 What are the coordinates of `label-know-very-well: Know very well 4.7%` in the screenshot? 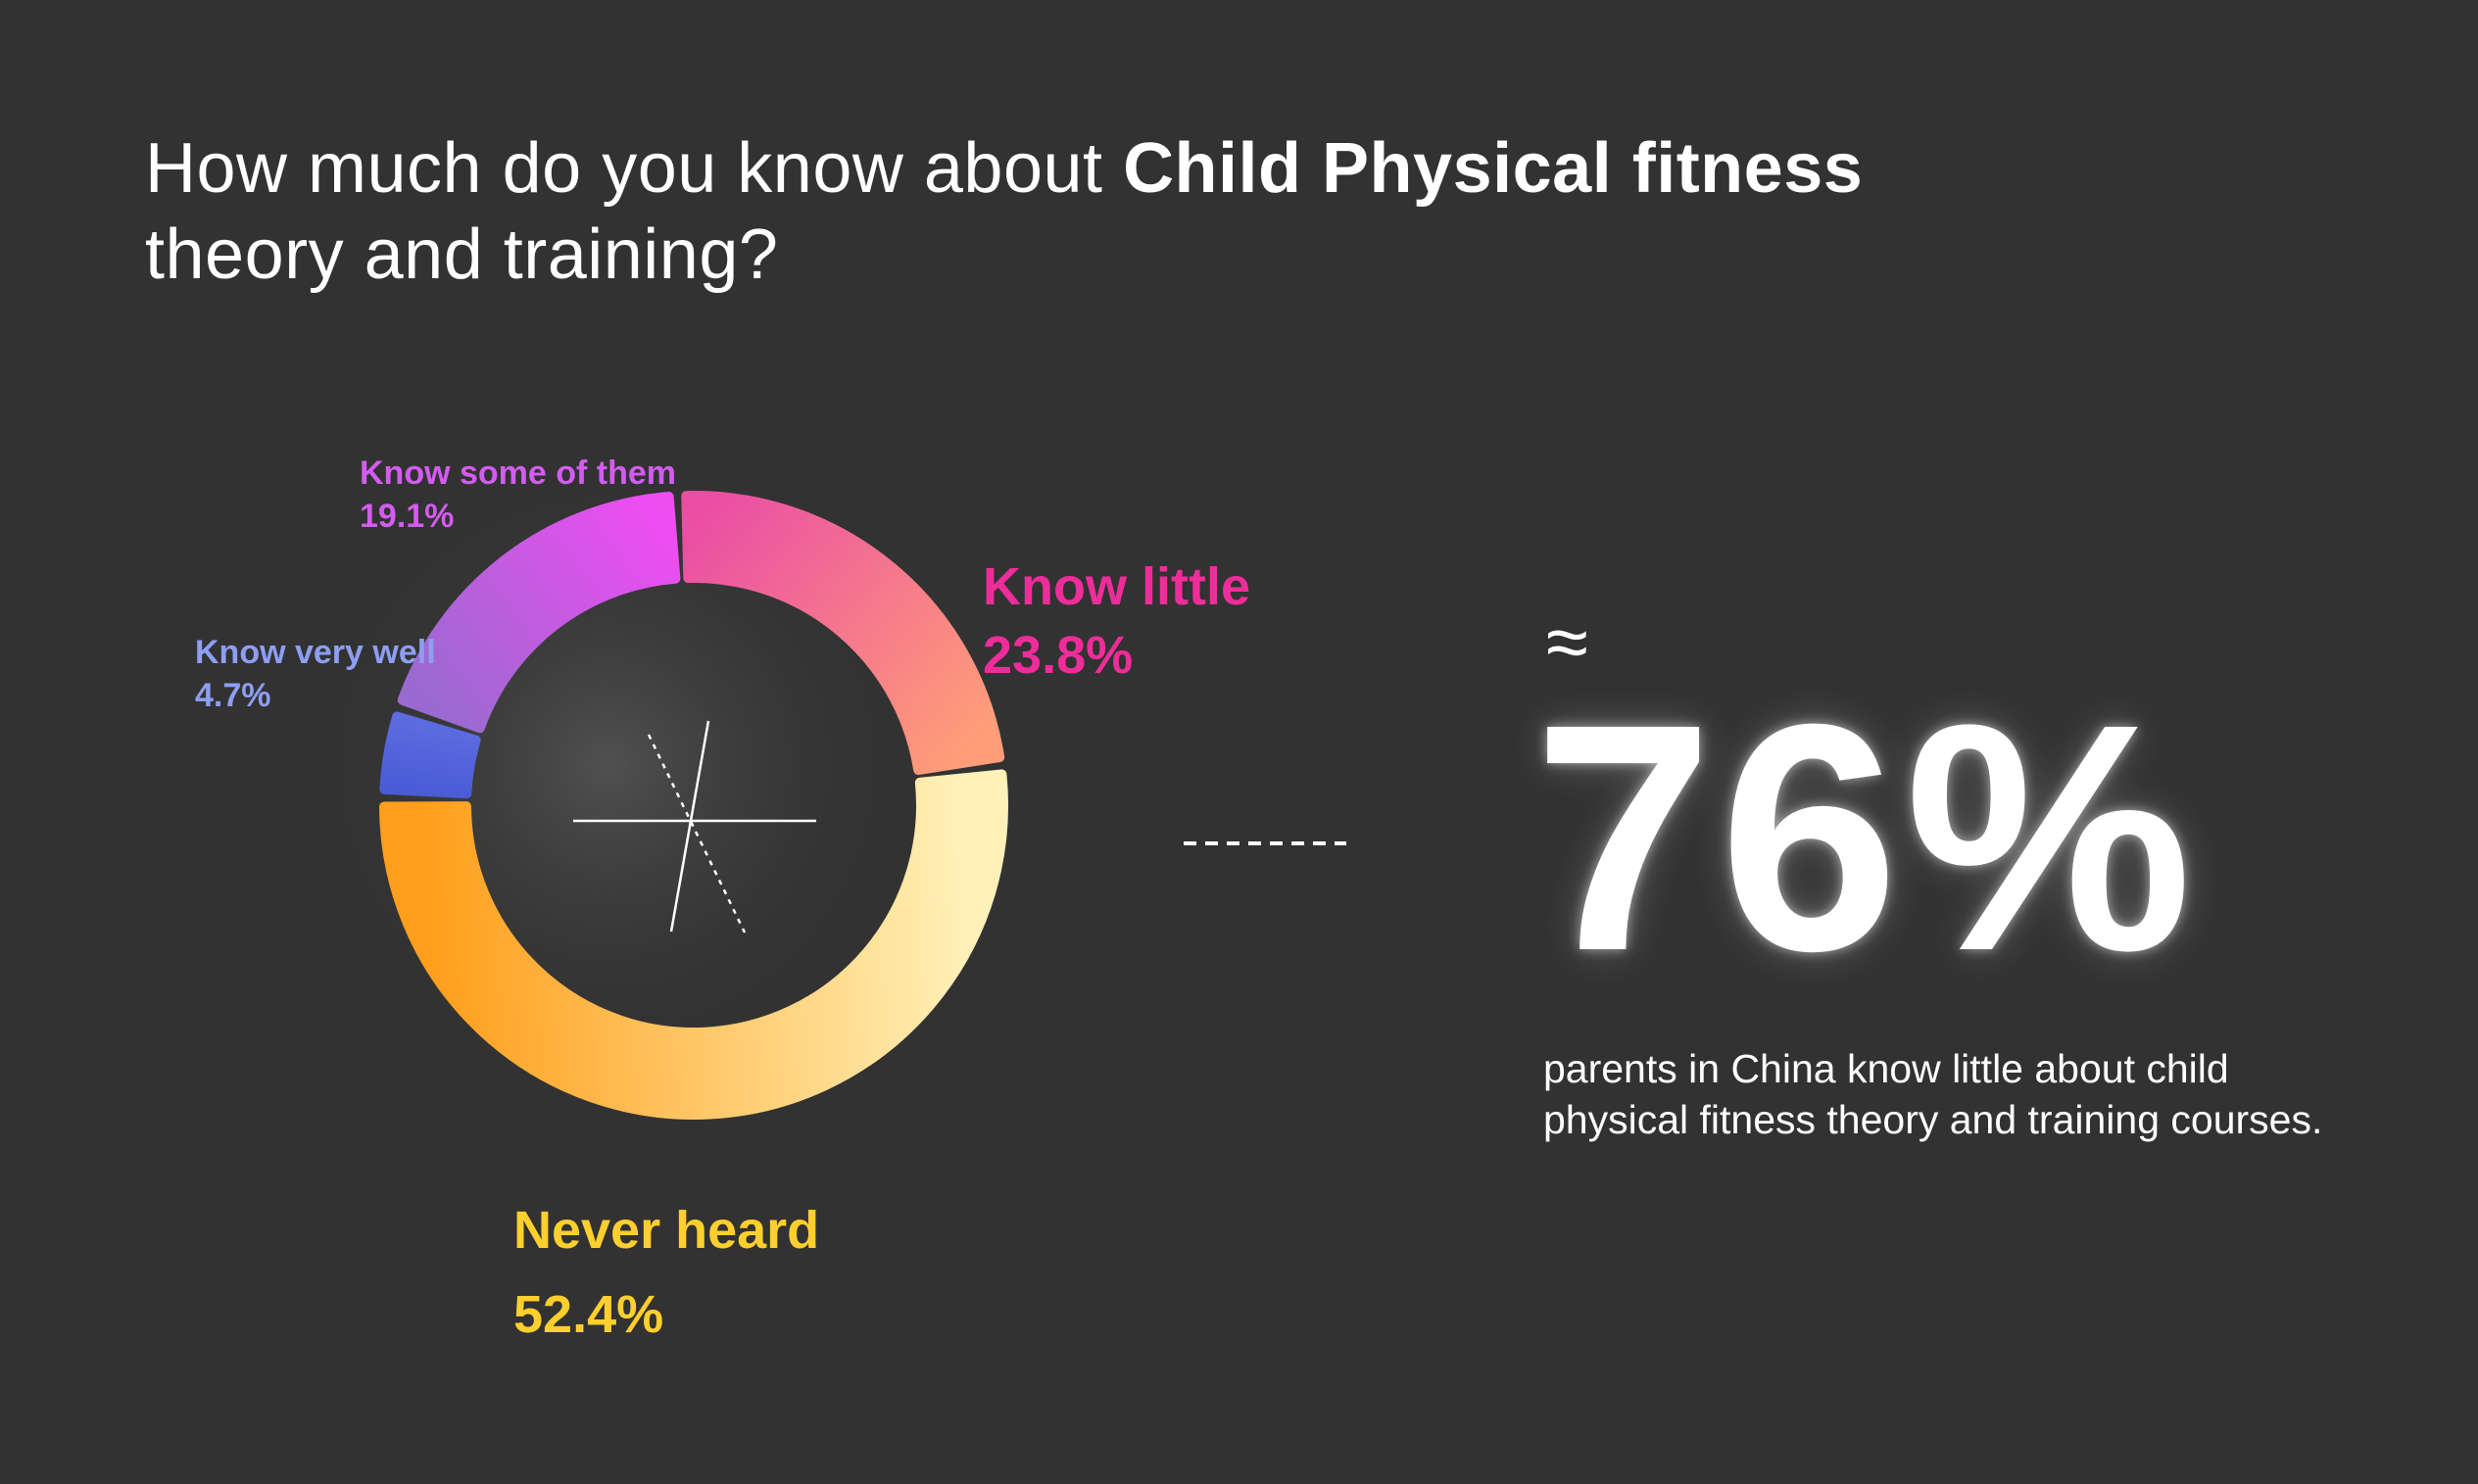 It's located at (315, 674).